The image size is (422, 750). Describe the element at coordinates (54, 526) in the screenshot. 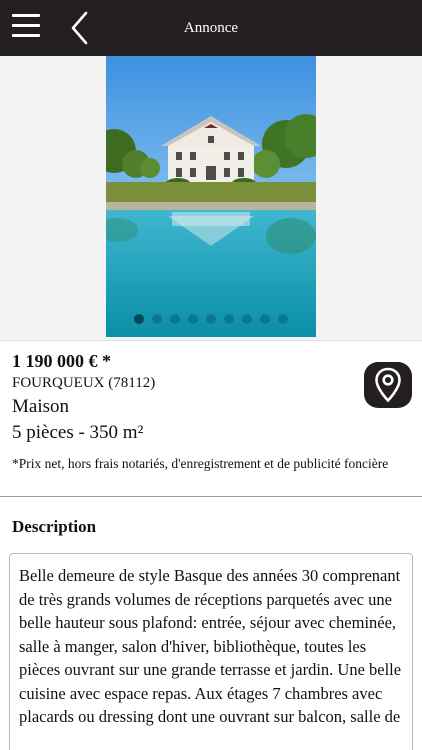

I see `description-heading: Description` at that location.